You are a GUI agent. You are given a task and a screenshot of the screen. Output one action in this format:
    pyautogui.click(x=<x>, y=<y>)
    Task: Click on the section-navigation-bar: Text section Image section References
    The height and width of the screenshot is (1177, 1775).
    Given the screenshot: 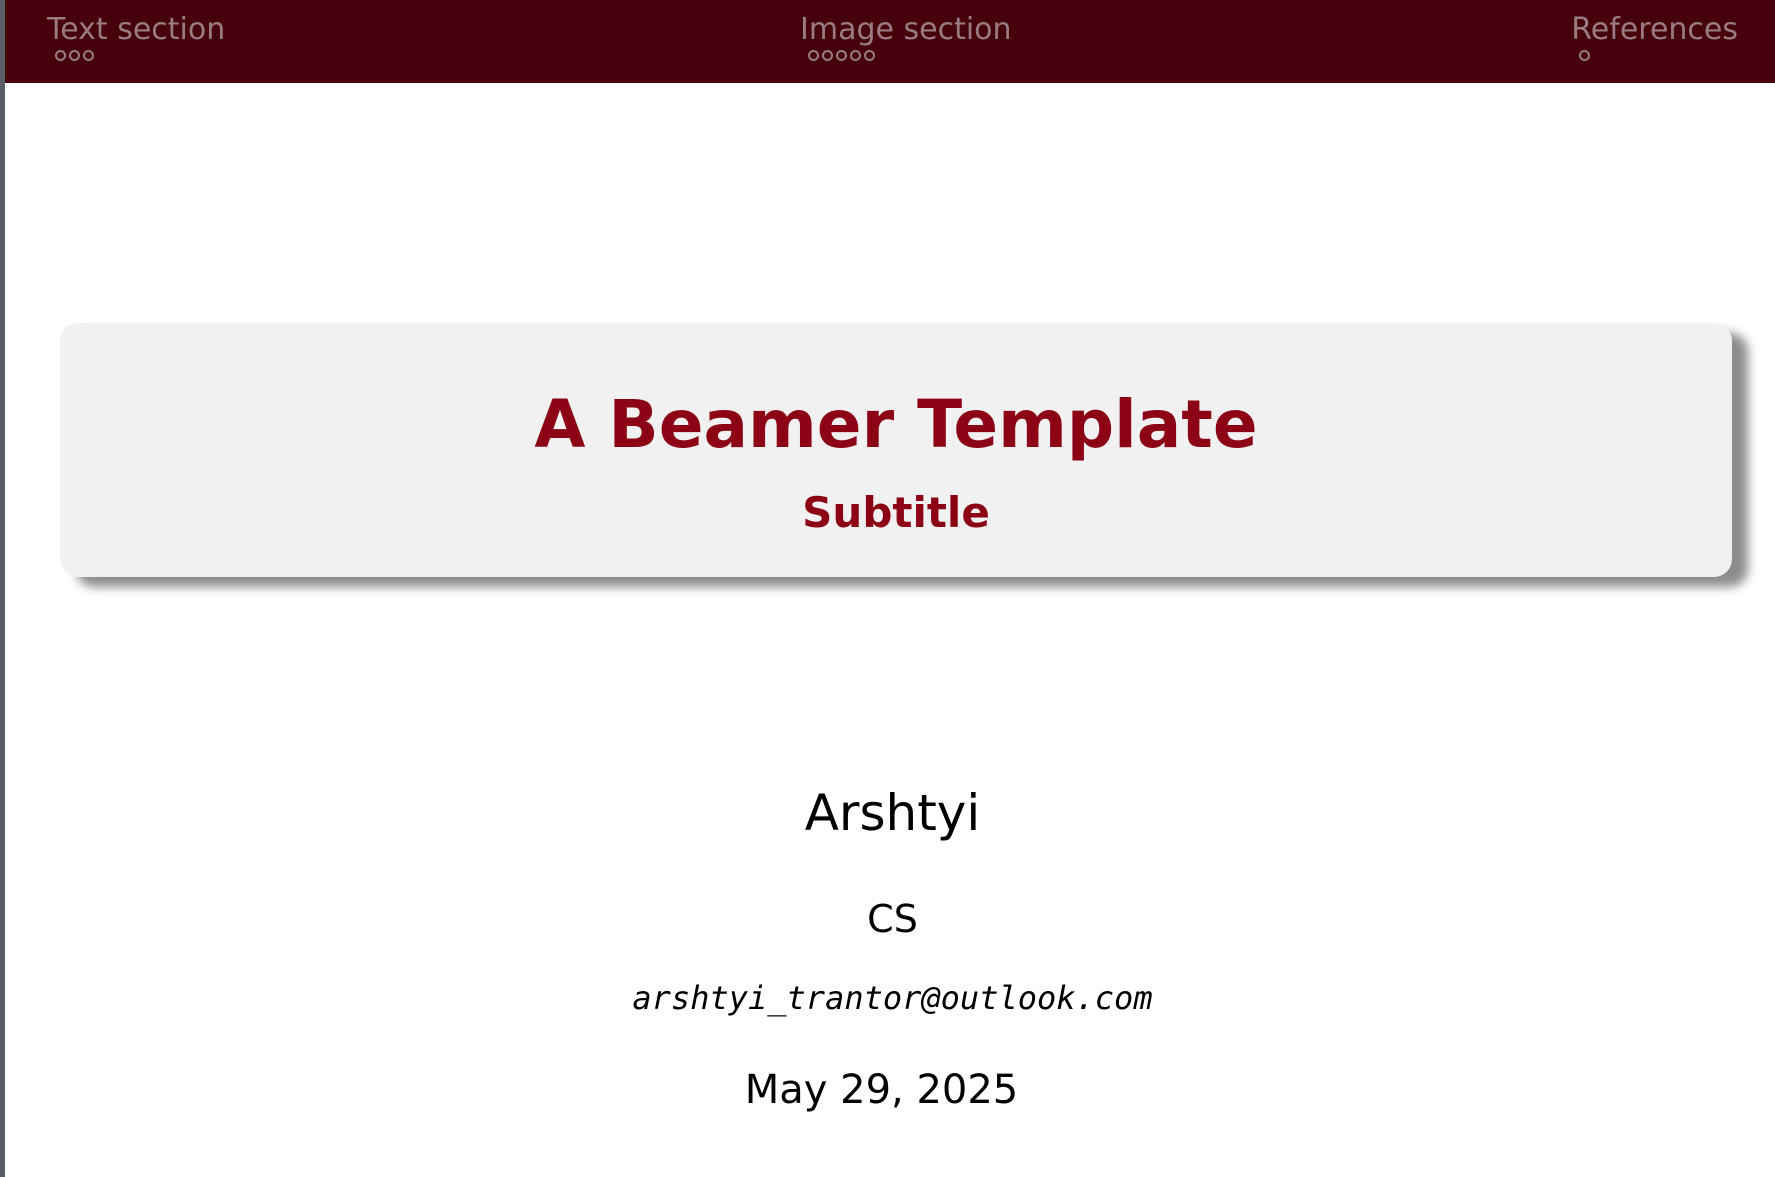 What is the action you would take?
    pyautogui.click(x=890, y=41)
    